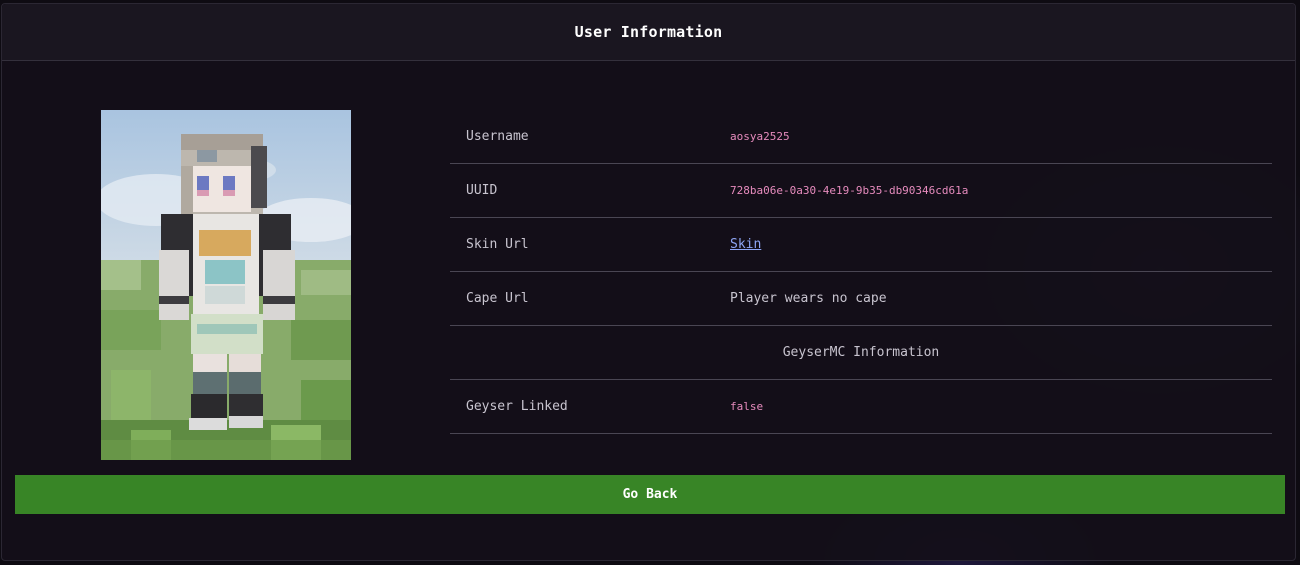  I want to click on username-value: aosya2525, so click(760, 136).